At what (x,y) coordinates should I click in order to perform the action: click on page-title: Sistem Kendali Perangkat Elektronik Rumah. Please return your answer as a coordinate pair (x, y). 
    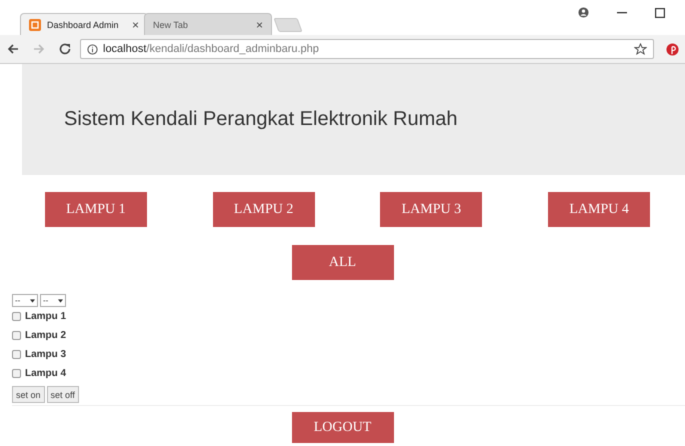
    Looking at the image, I should click on (261, 119).